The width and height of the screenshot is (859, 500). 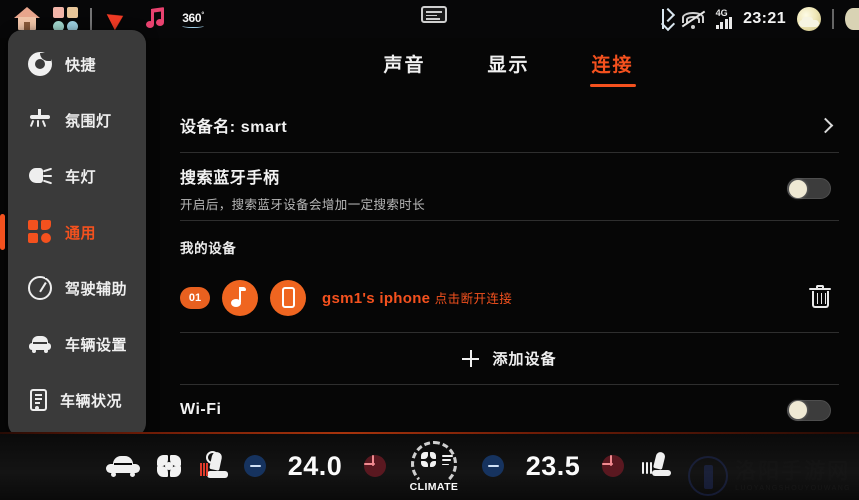 I want to click on add-device-button: 添加设备, so click(x=509, y=359).